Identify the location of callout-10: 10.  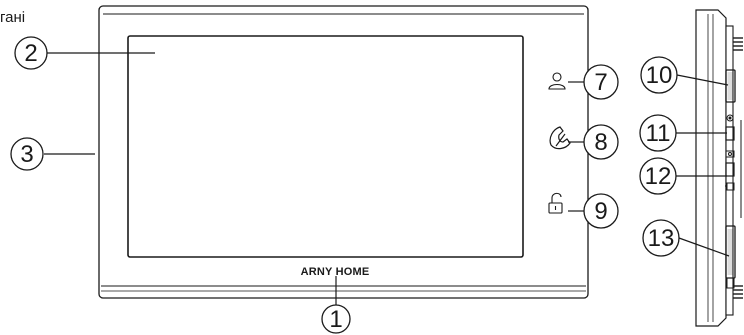
(659, 75).